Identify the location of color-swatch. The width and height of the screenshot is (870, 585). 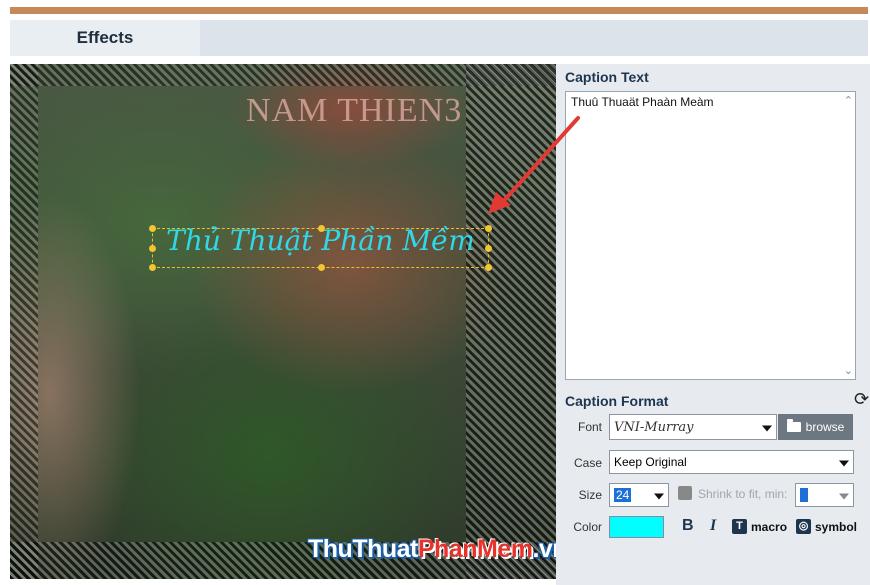
(636, 527).